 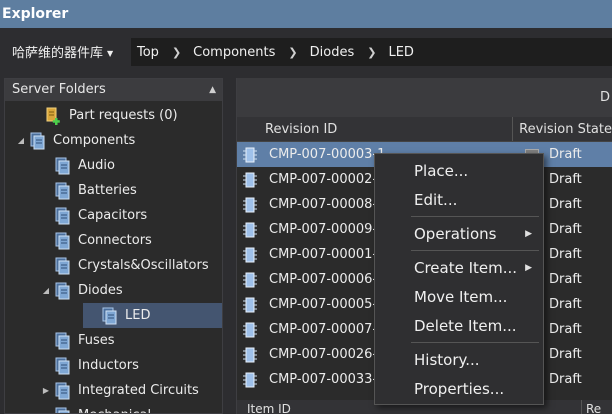 I want to click on tree-item-label: Part requests (0), so click(x=123, y=115).